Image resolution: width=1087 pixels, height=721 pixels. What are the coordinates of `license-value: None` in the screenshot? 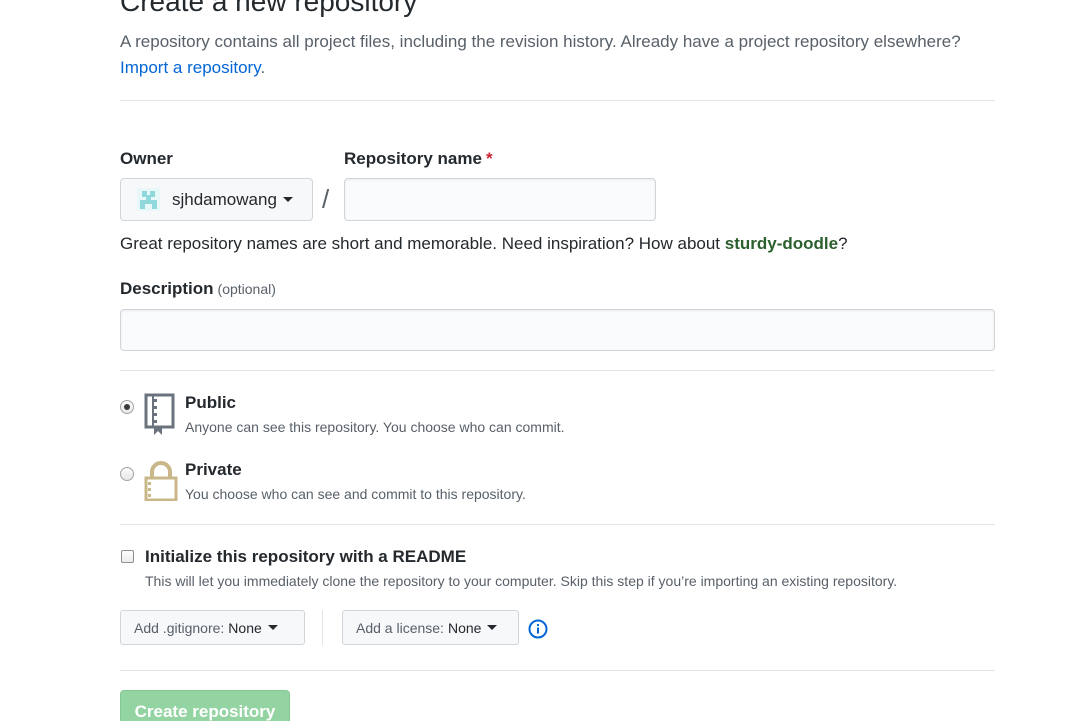 It's located at (464, 627).